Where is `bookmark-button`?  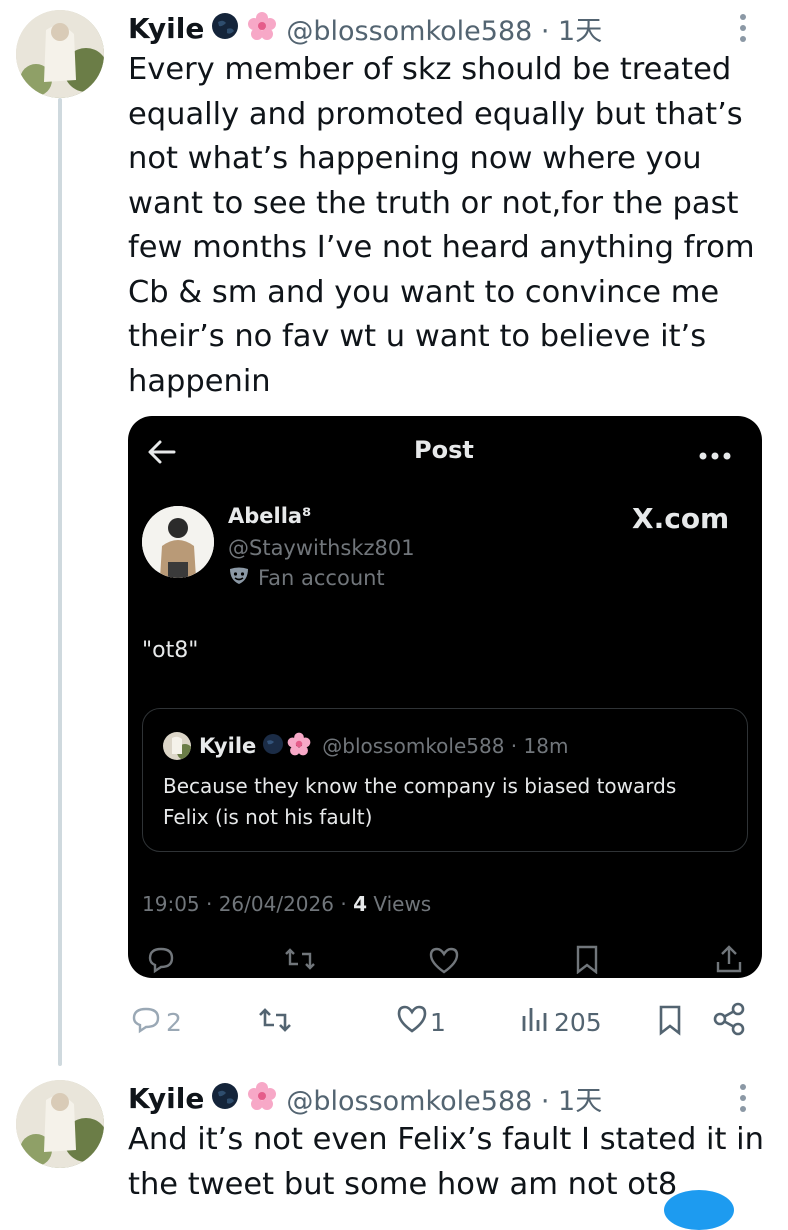
bookmark-button is located at coordinates (670, 1022).